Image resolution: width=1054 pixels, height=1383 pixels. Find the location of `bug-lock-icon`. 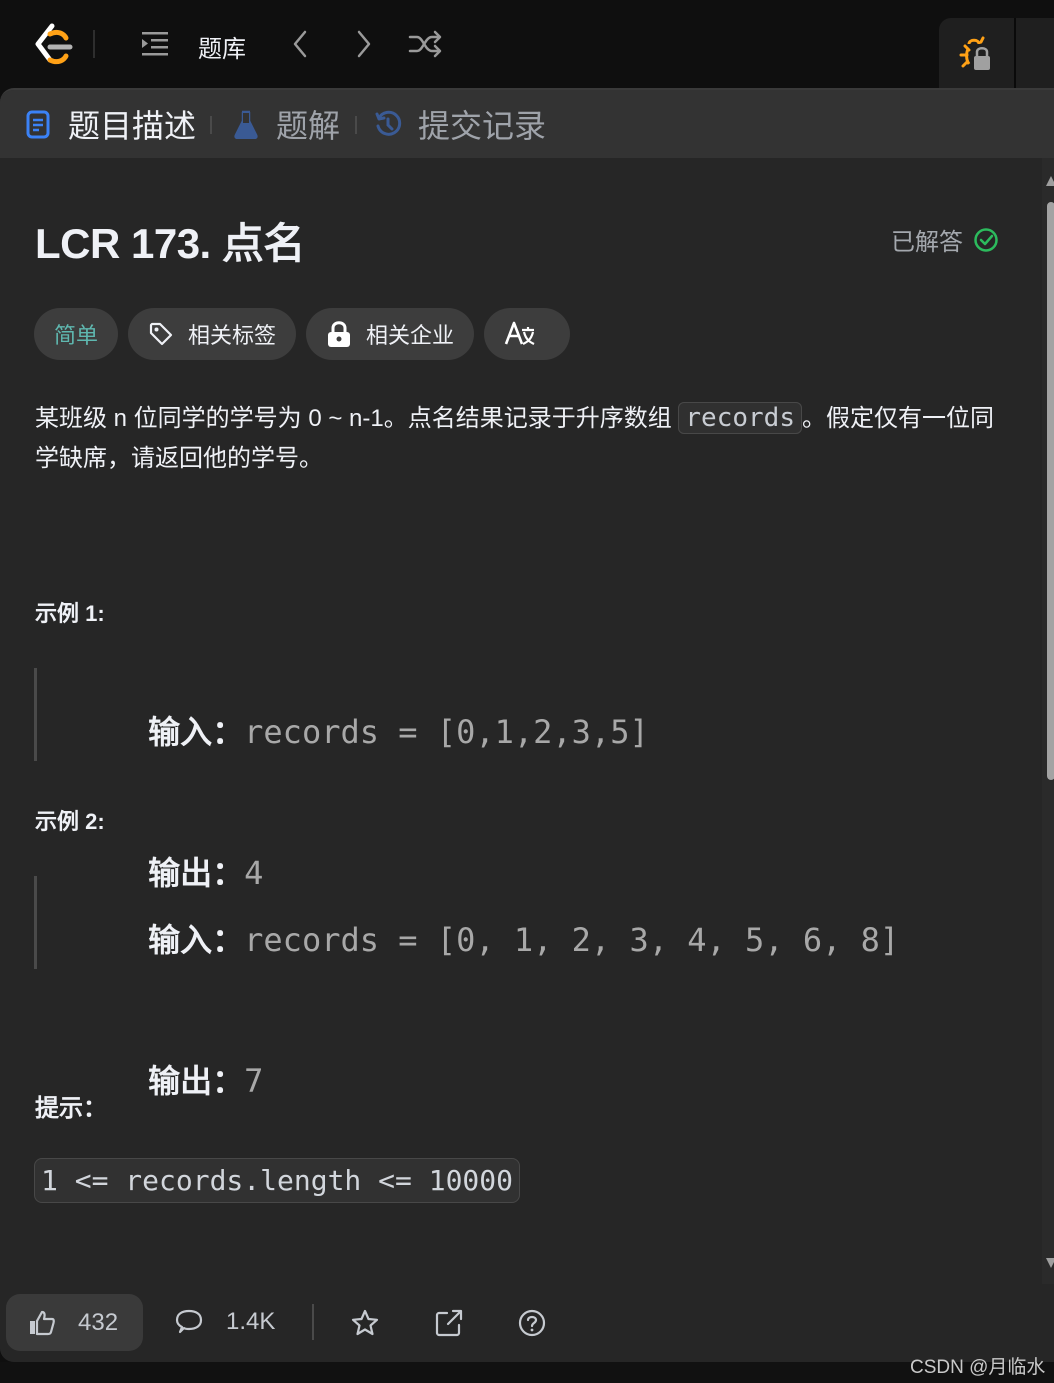

bug-lock-icon is located at coordinates (974, 53).